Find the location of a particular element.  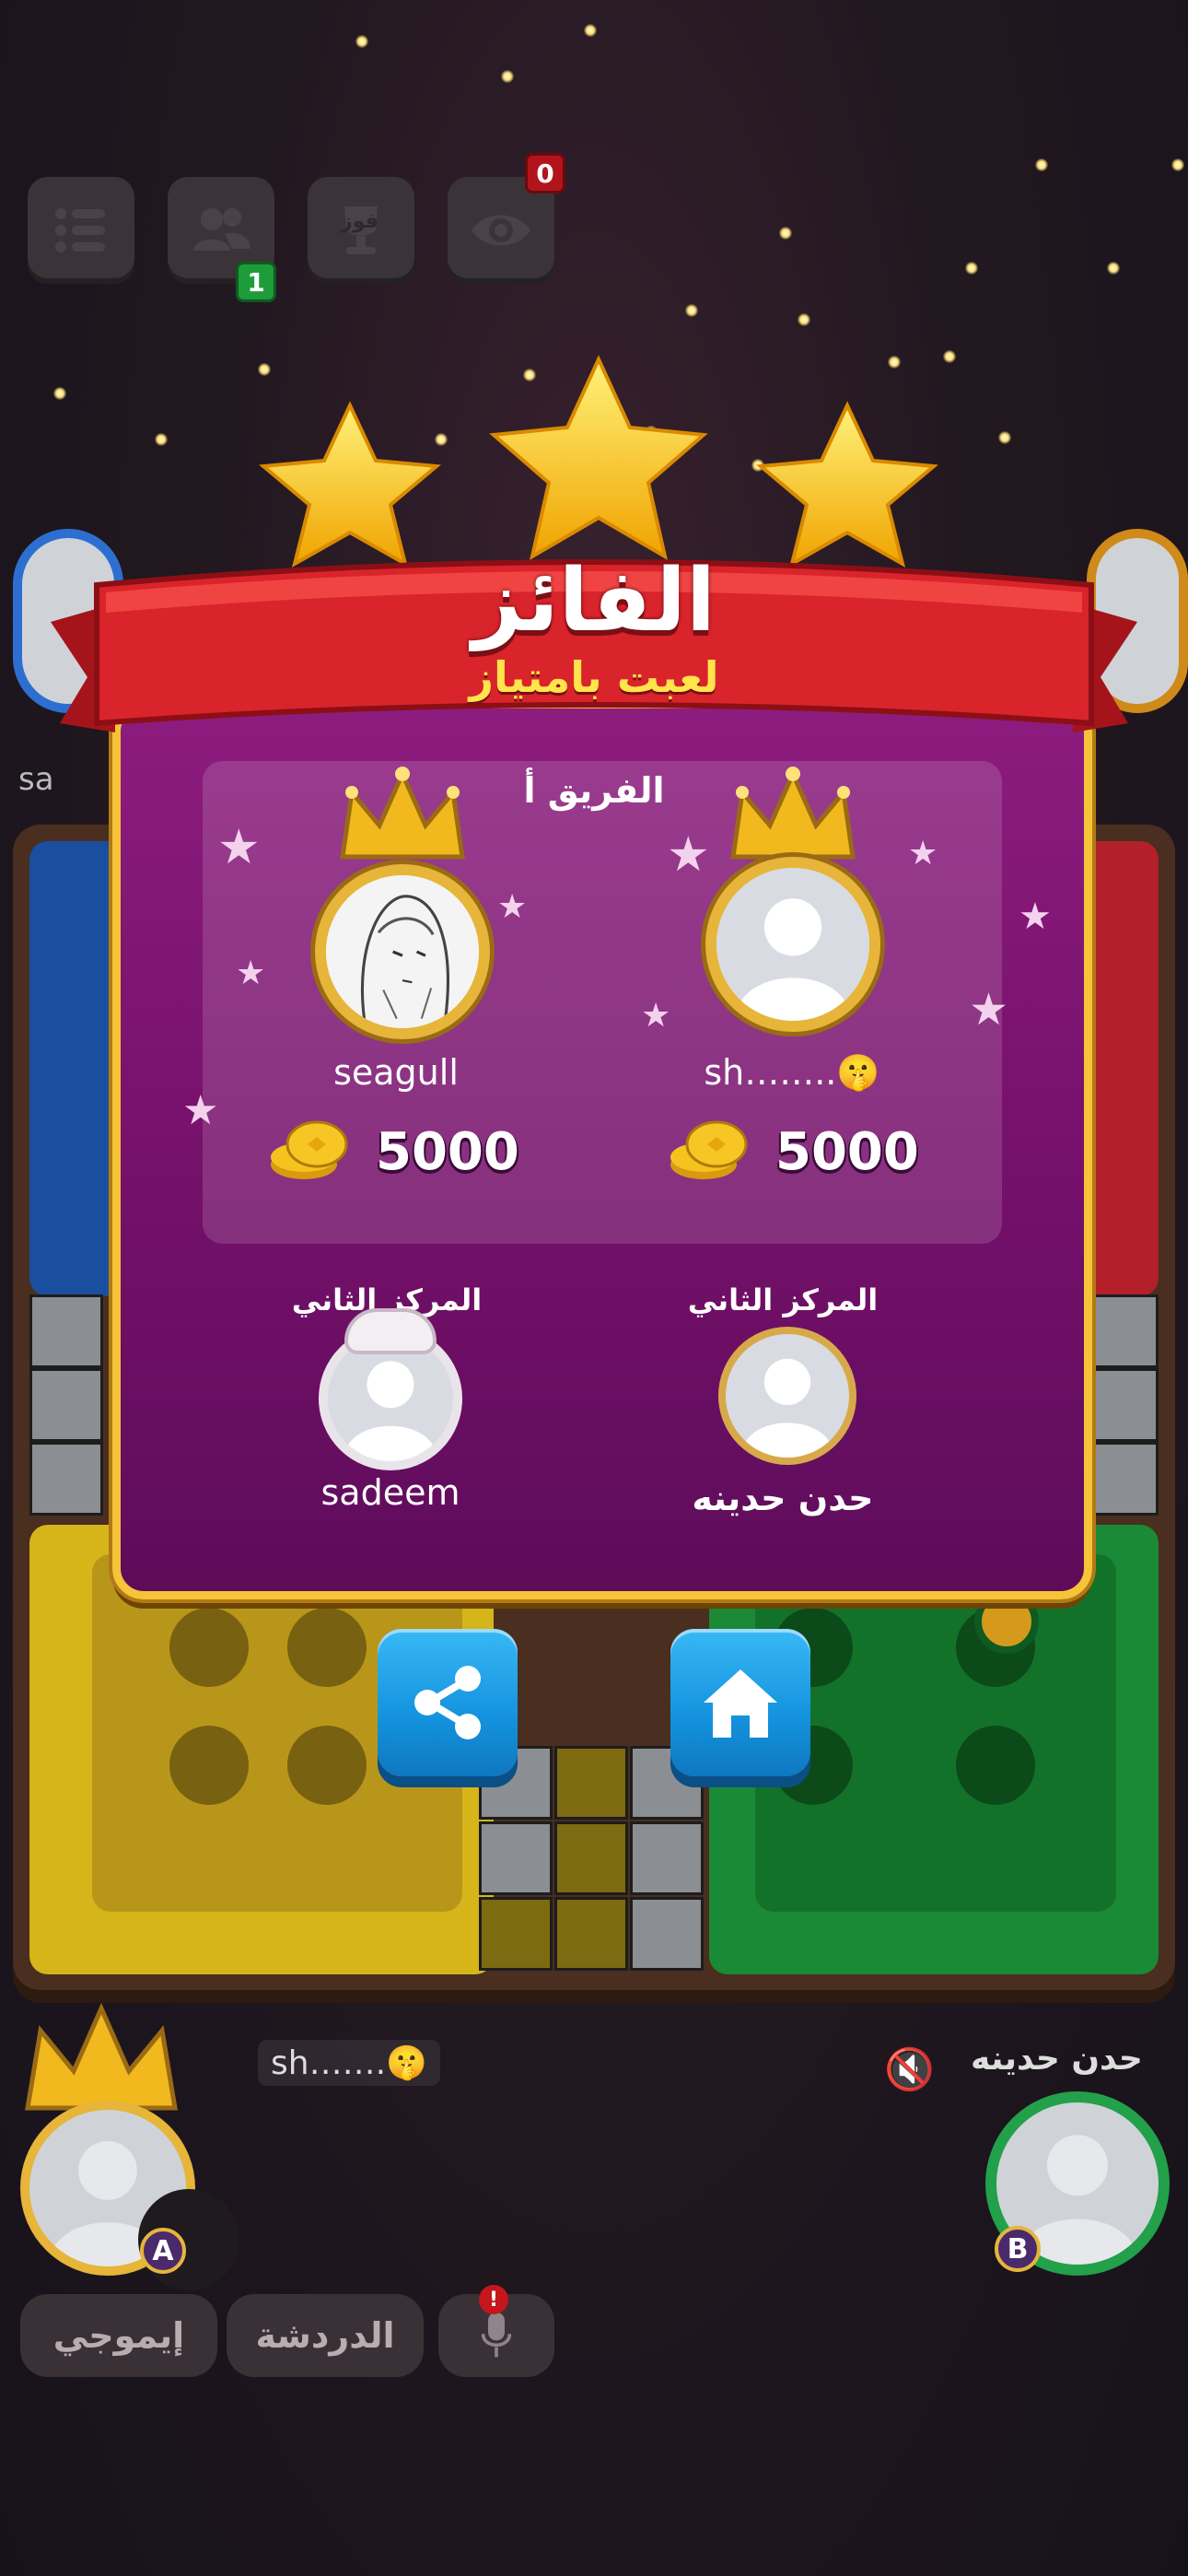

emoji-button: إيموجي is located at coordinates (119, 2335).